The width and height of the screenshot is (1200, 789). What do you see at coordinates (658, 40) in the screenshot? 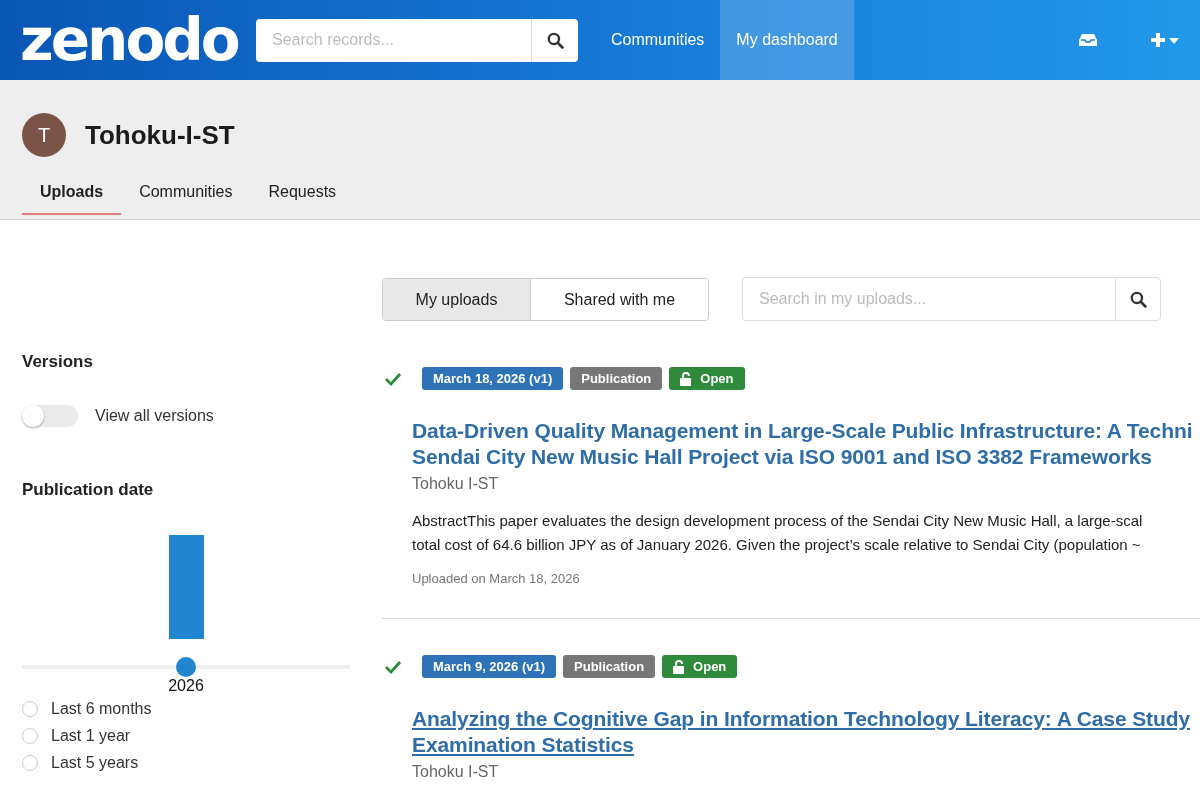
I see `nav-link: Communities` at bounding box center [658, 40].